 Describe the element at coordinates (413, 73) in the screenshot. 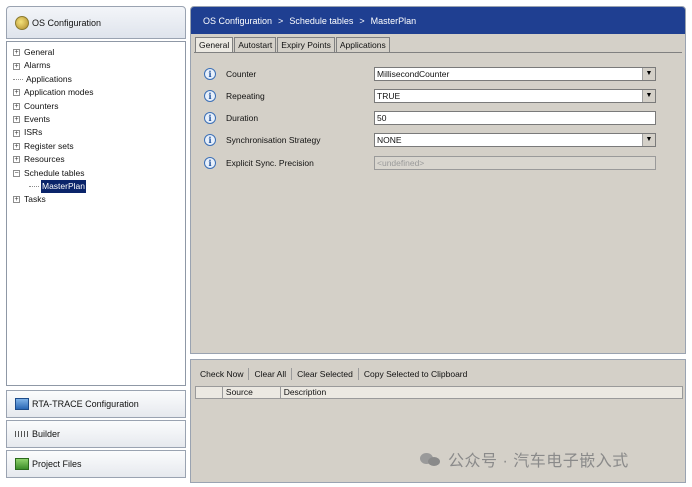

I see `dropdown-value: MillisecondCounter` at that location.